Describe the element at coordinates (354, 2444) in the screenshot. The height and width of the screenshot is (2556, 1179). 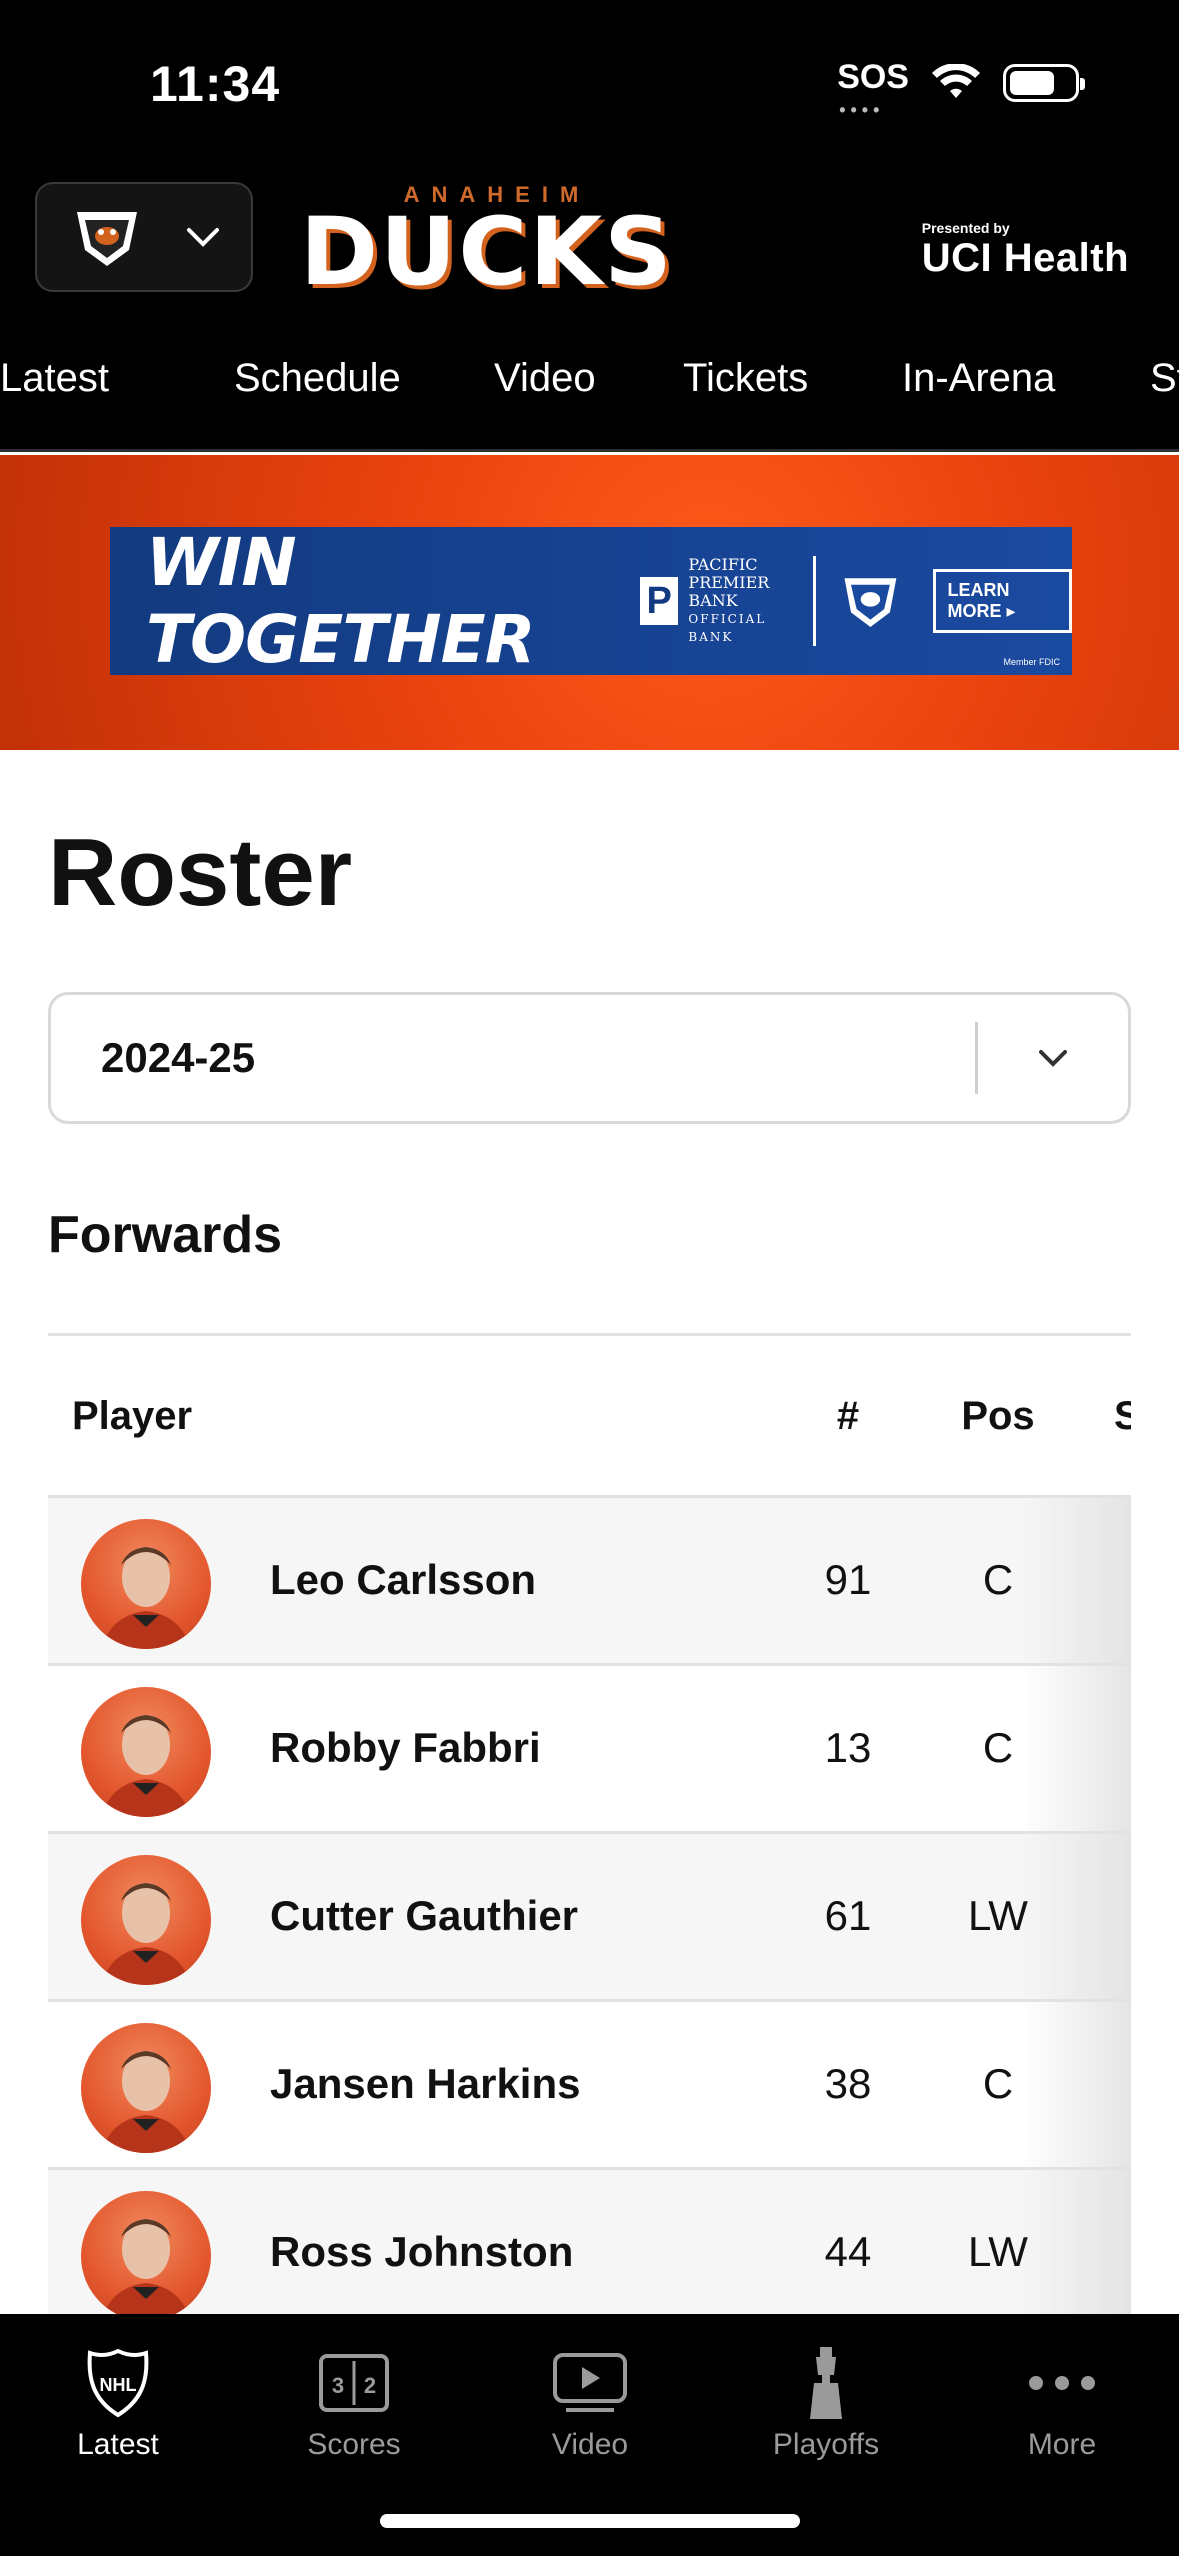
I see `nav-label-scores: Scores` at that location.